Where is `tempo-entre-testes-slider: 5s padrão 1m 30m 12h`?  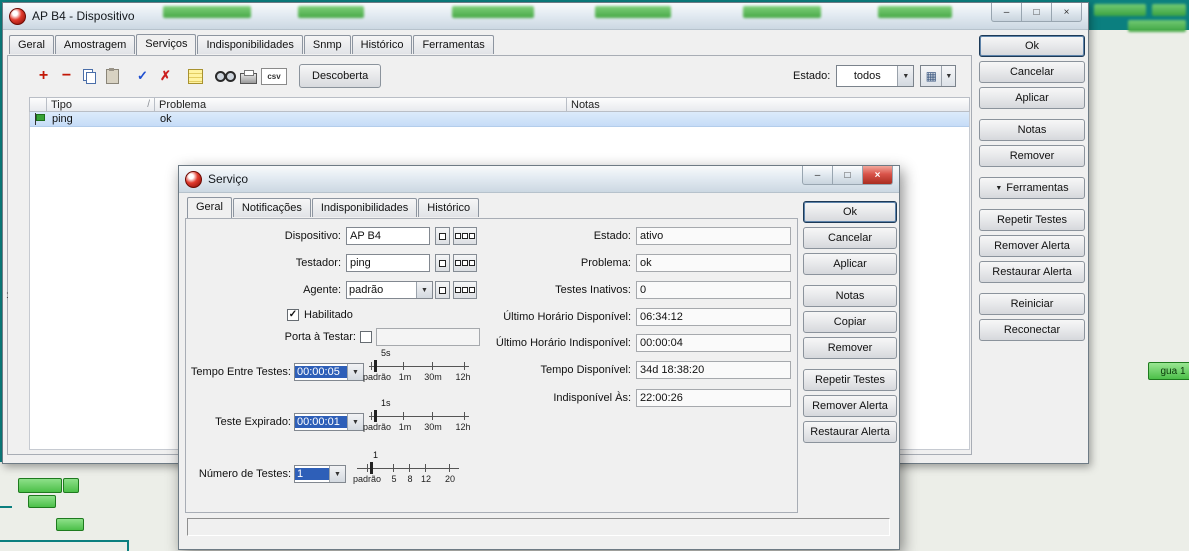
tempo-entre-testes-slider: 5s padrão 1m 30m 12h is located at coordinates (417, 367).